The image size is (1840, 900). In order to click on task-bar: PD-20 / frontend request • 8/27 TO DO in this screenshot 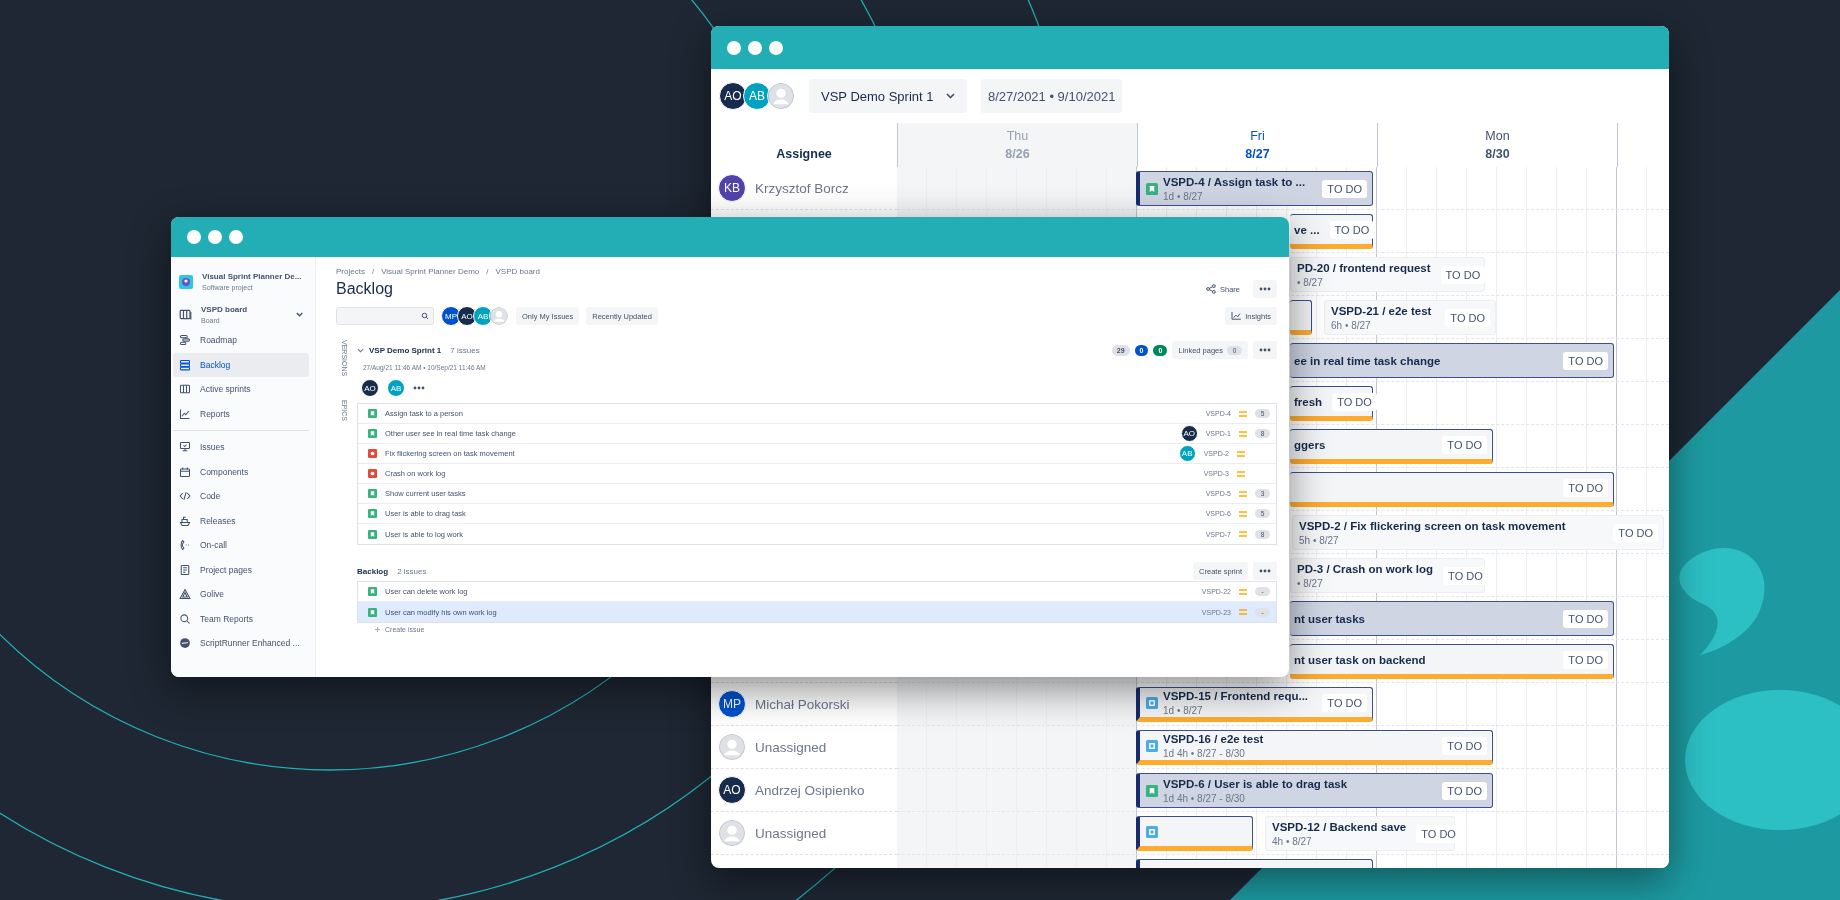, I will do `click(1387, 274)`.